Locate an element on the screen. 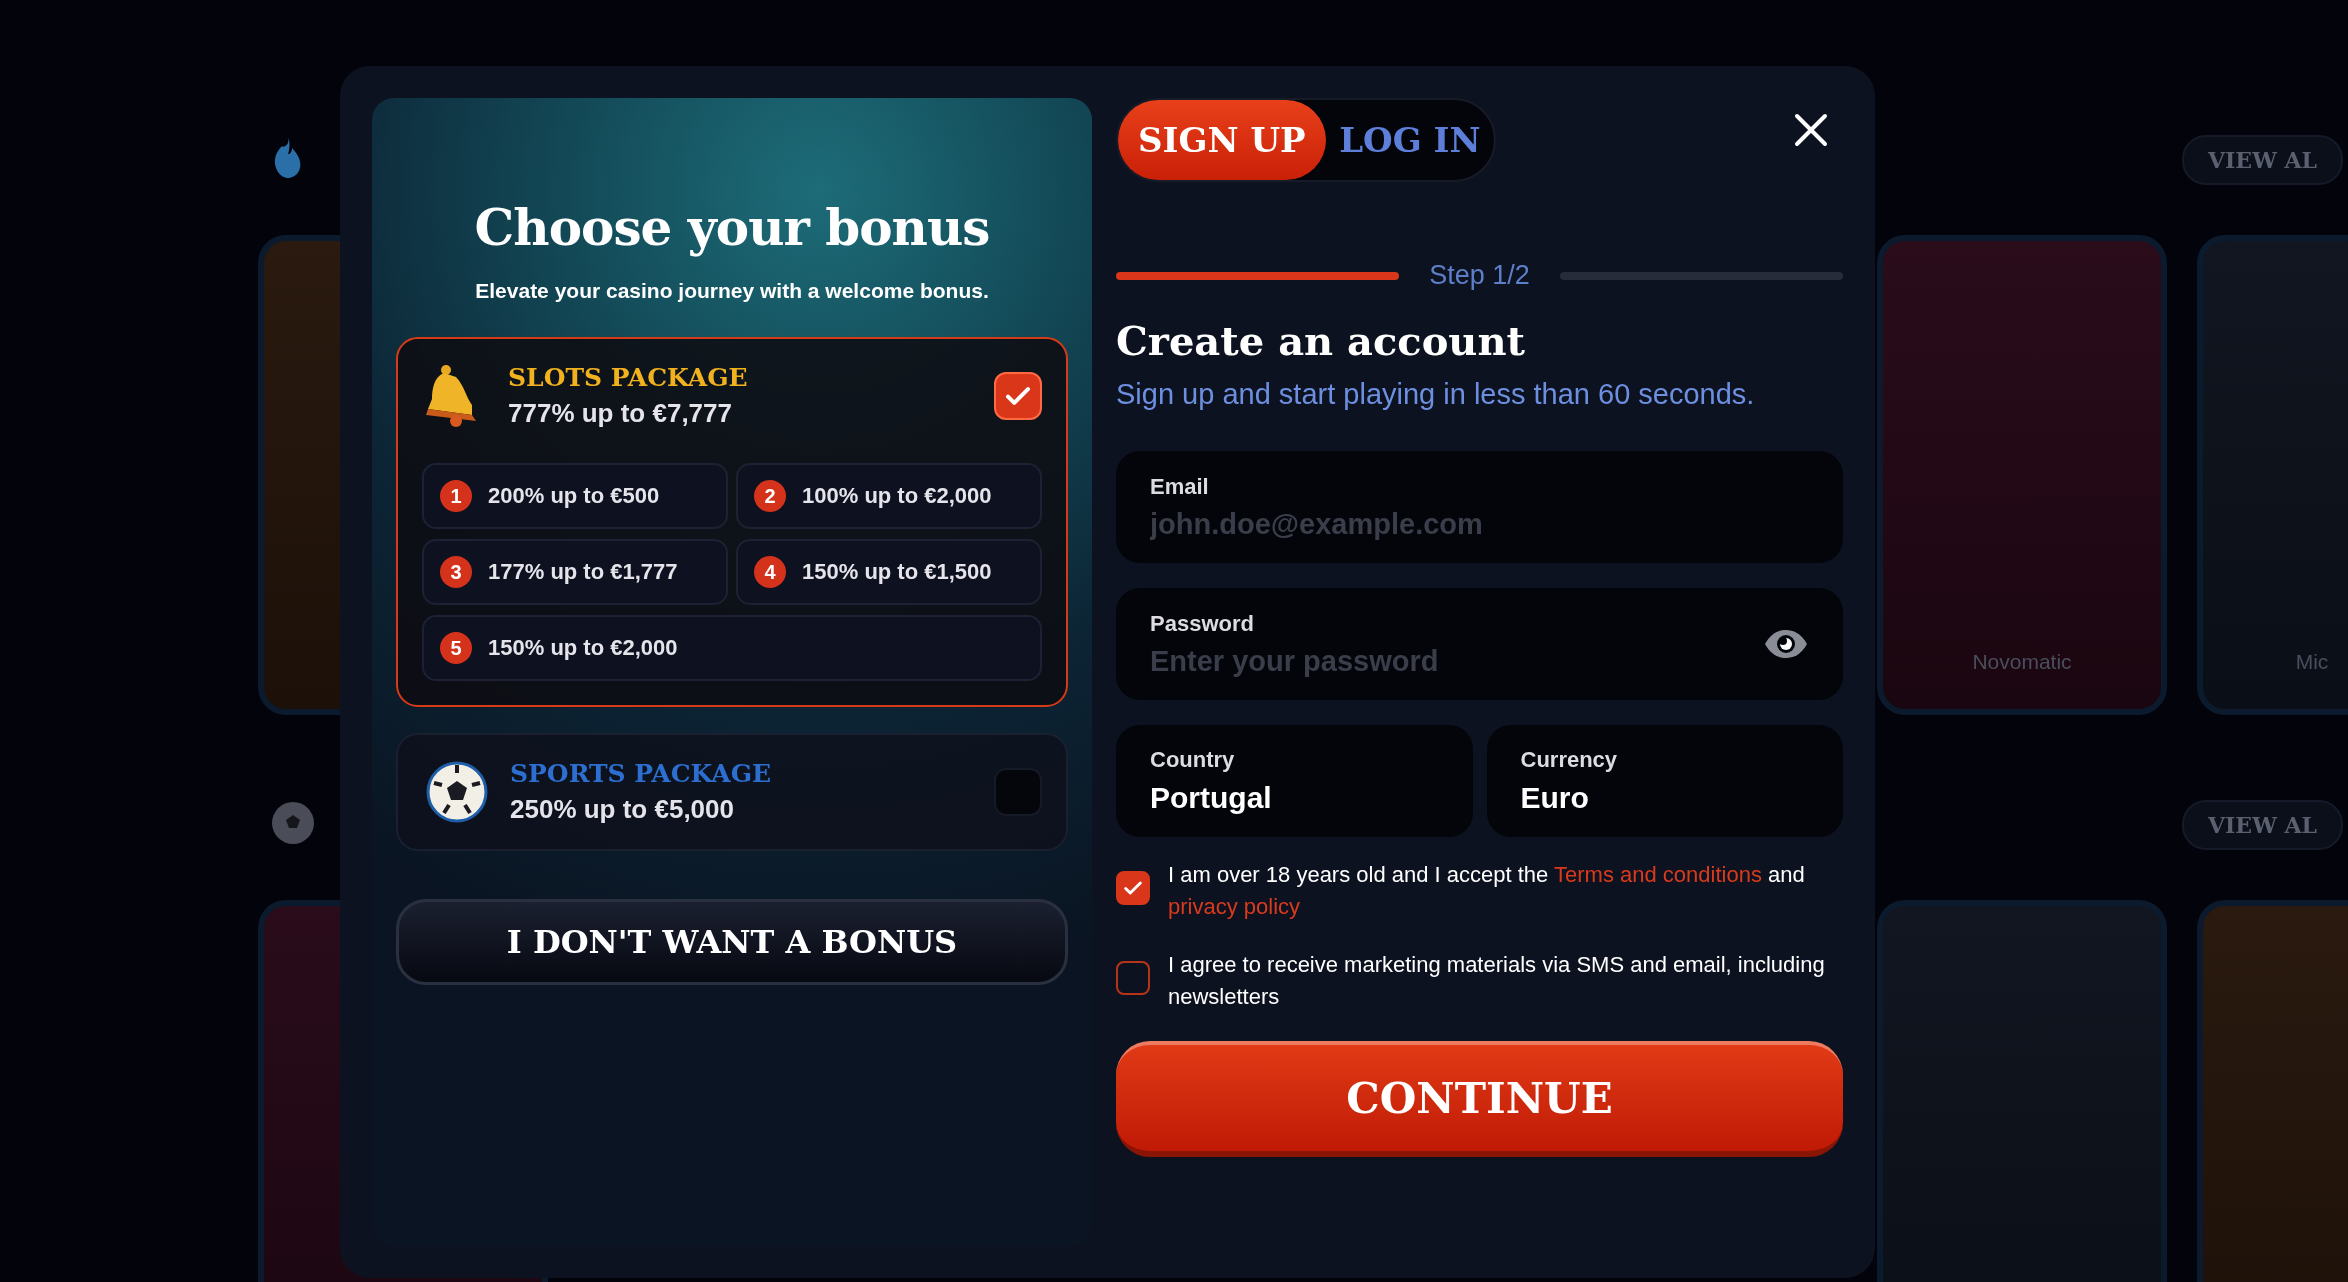  password-input: Enter your password is located at coordinates (1456, 661).